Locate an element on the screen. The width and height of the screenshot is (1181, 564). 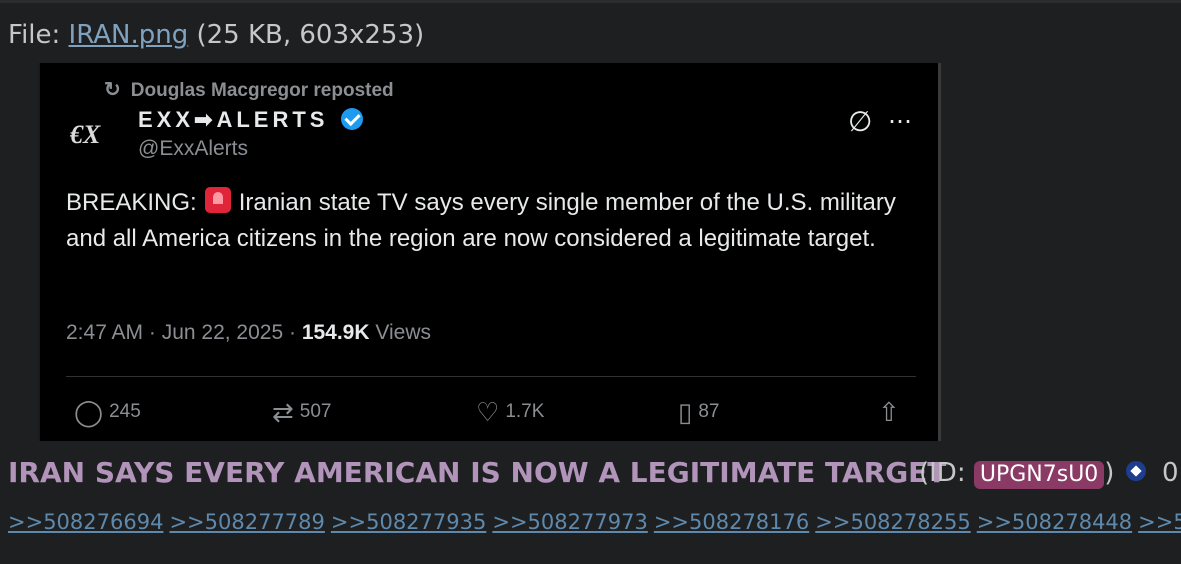
repost-line: ↻ Douglas Macgregor reposted is located at coordinates (249, 89).